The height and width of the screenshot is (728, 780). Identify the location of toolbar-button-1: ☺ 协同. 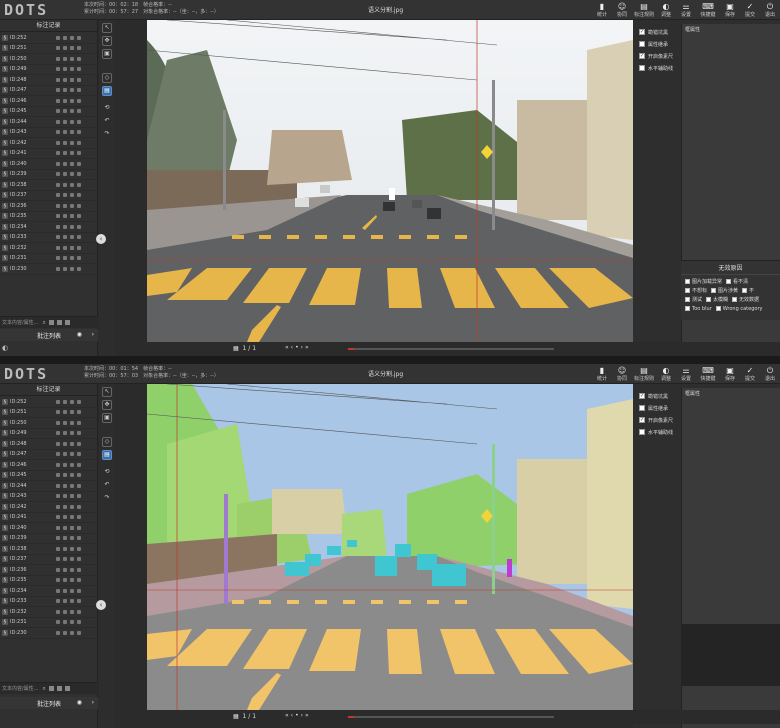
(622, 374).